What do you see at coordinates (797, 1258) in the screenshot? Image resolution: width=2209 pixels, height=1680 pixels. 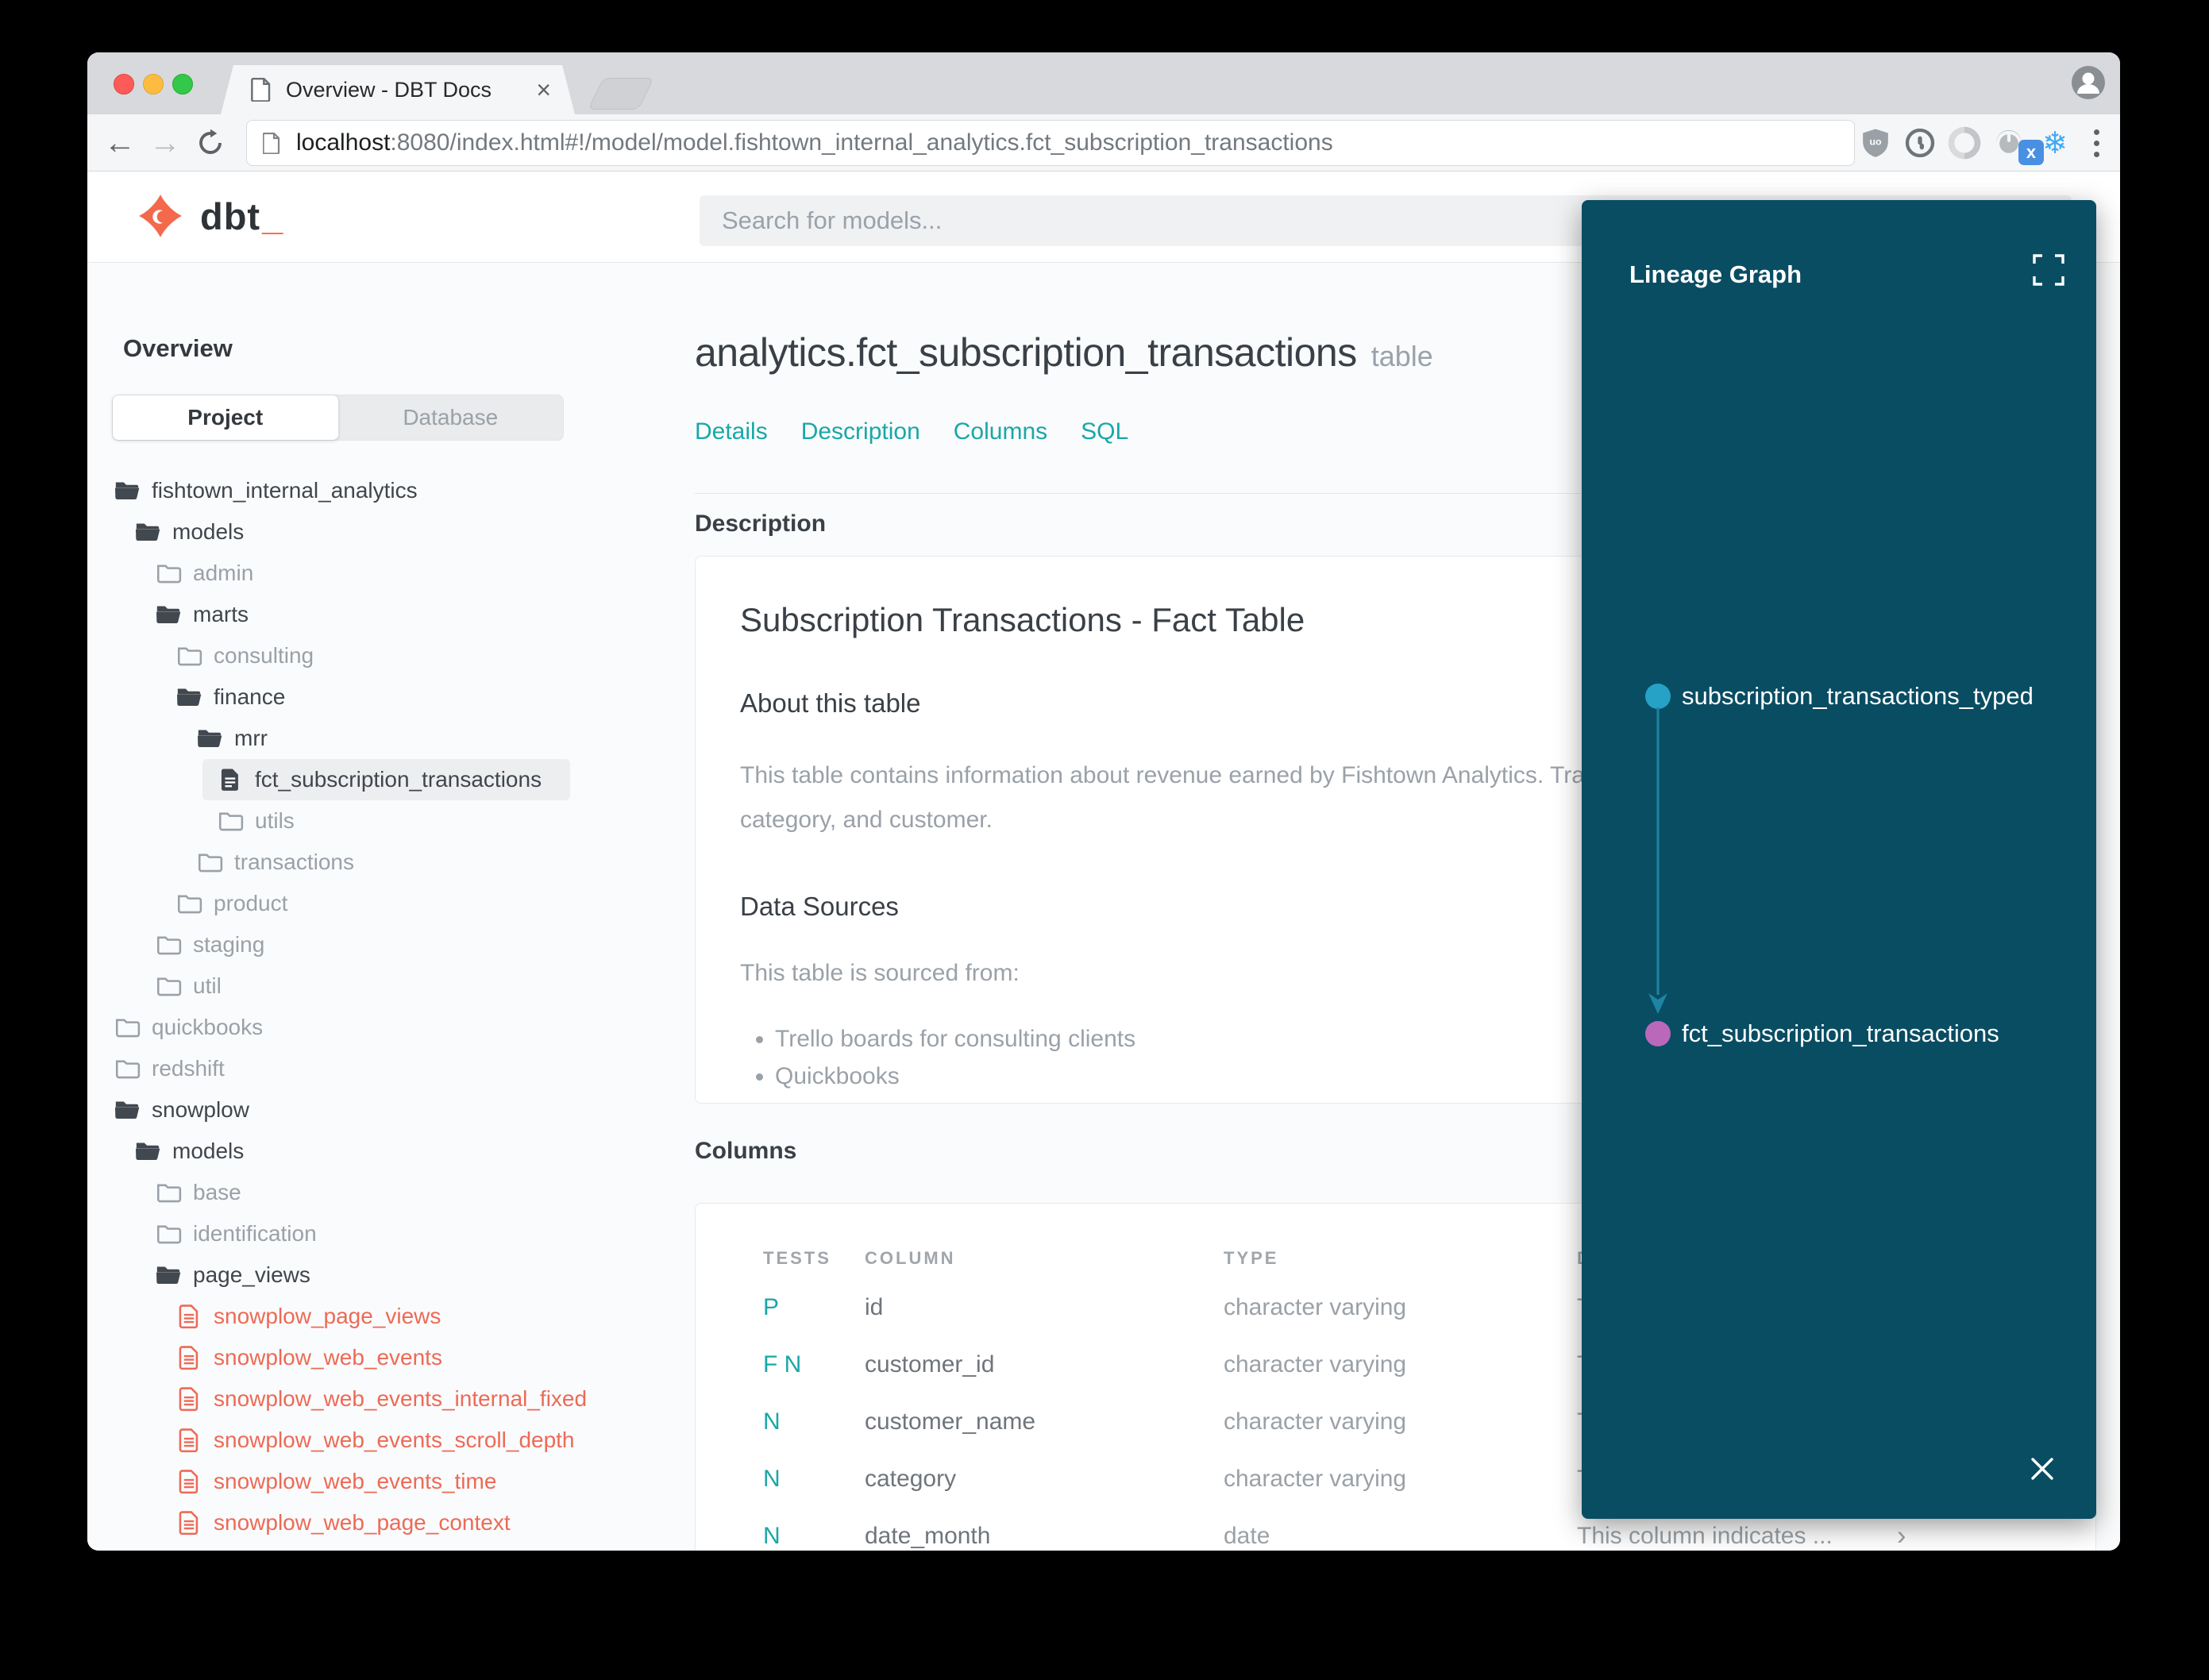 I see `column-header-tests: TESTS` at bounding box center [797, 1258].